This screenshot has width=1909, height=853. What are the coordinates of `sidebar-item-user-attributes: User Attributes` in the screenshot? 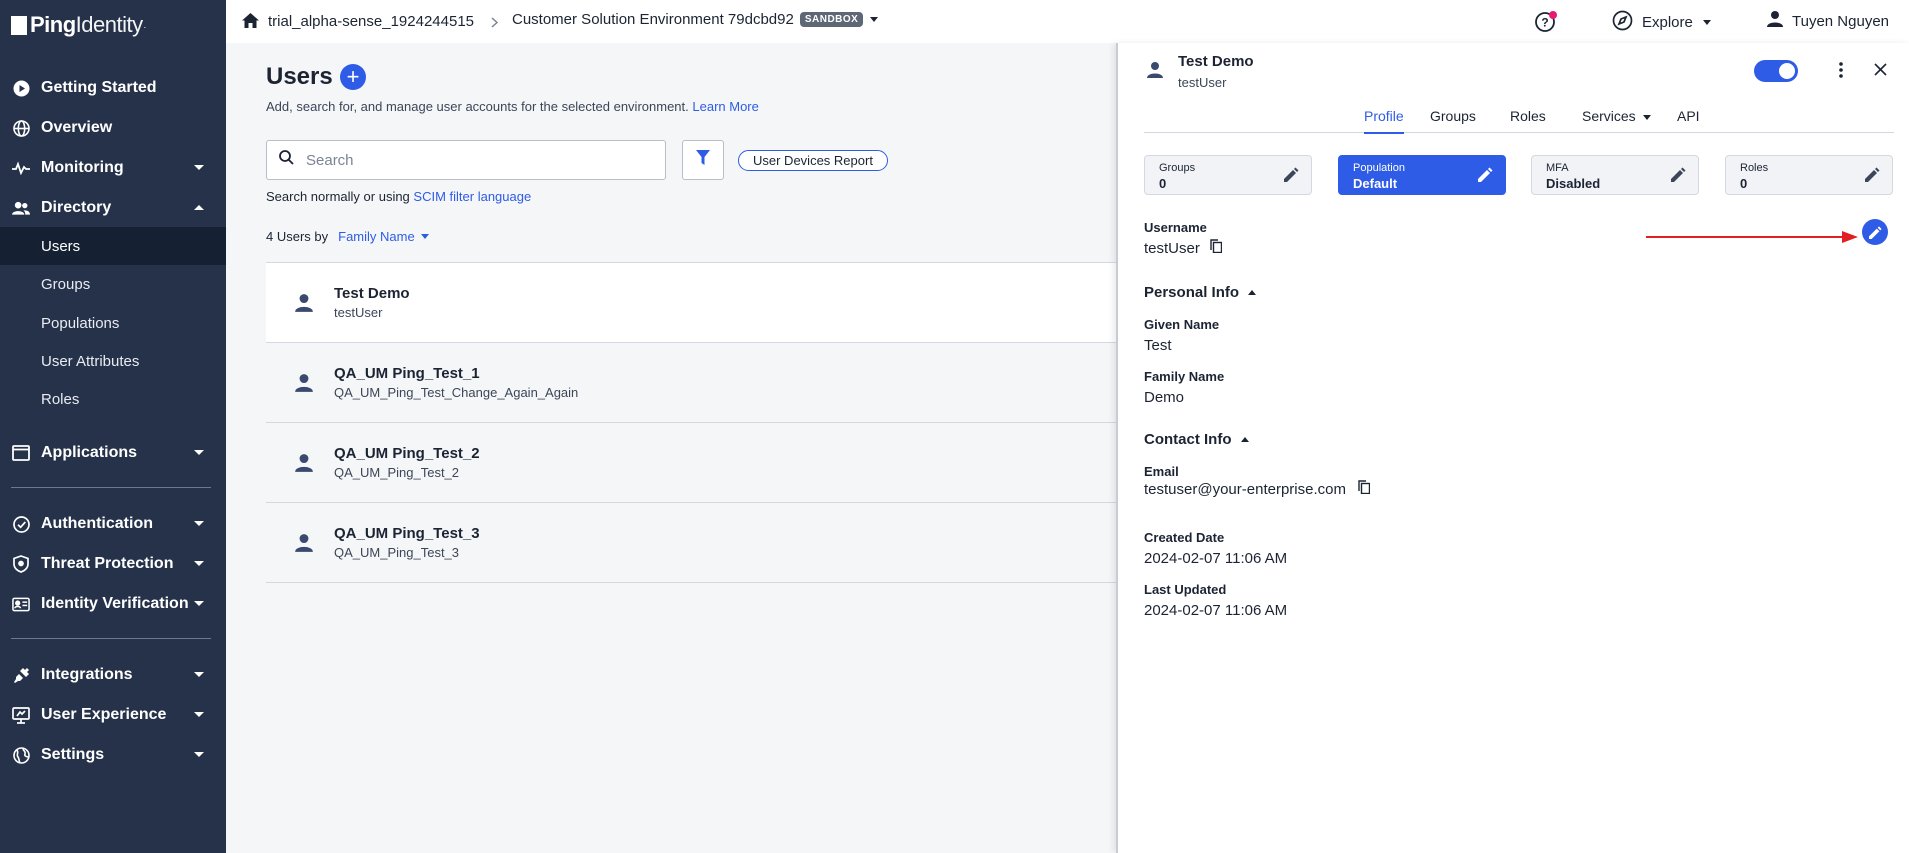 It's located at (113, 361).